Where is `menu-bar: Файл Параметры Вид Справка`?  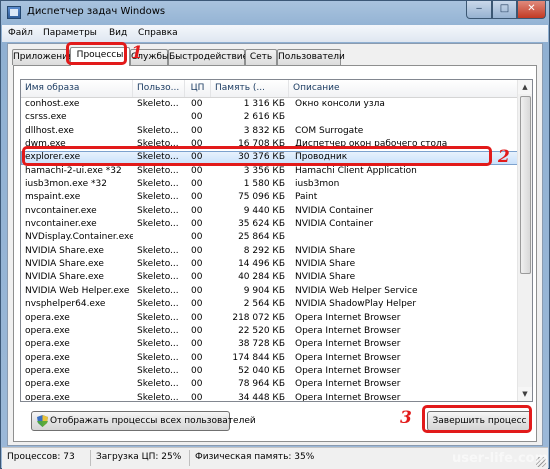
menu-bar: Файл Параметры Вид Справка is located at coordinates (275, 33).